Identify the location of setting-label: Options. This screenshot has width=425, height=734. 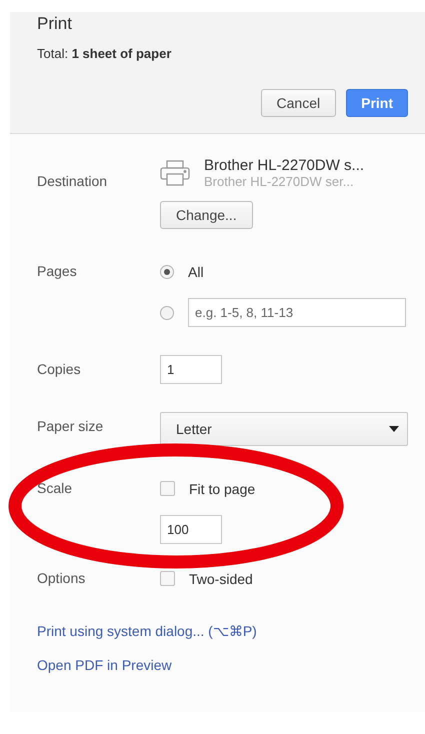
(61, 578).